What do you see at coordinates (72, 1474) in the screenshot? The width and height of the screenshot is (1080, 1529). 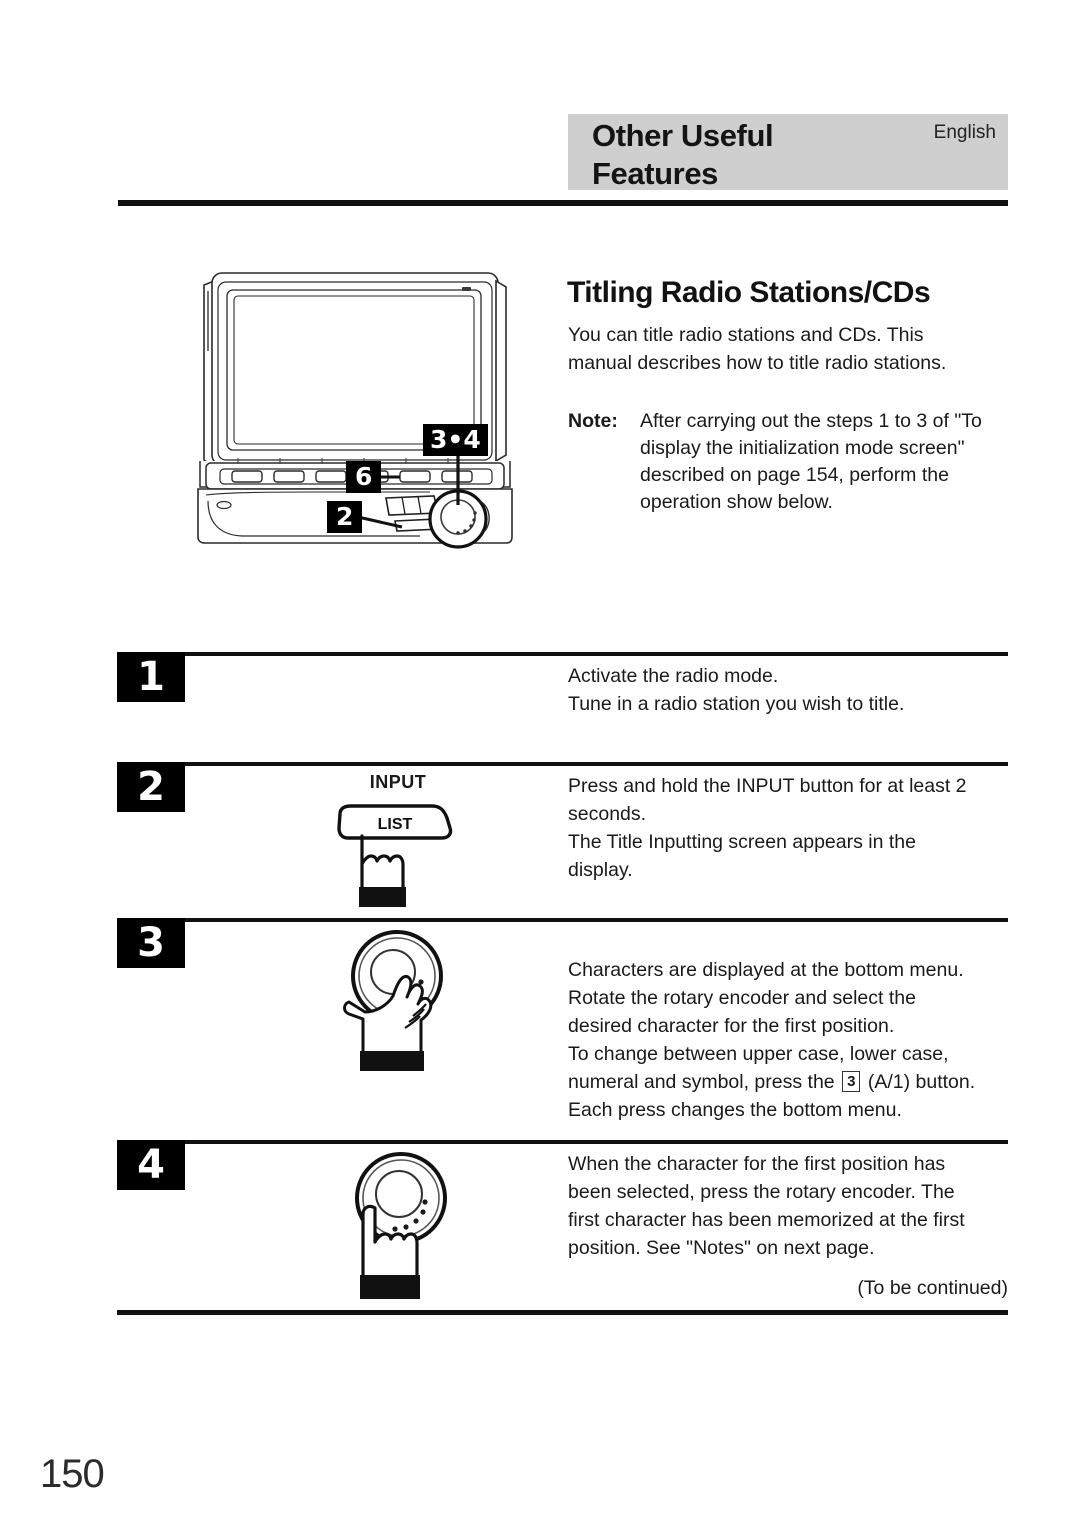 I see `page-number: 150` at bounding box center [72, 1474].